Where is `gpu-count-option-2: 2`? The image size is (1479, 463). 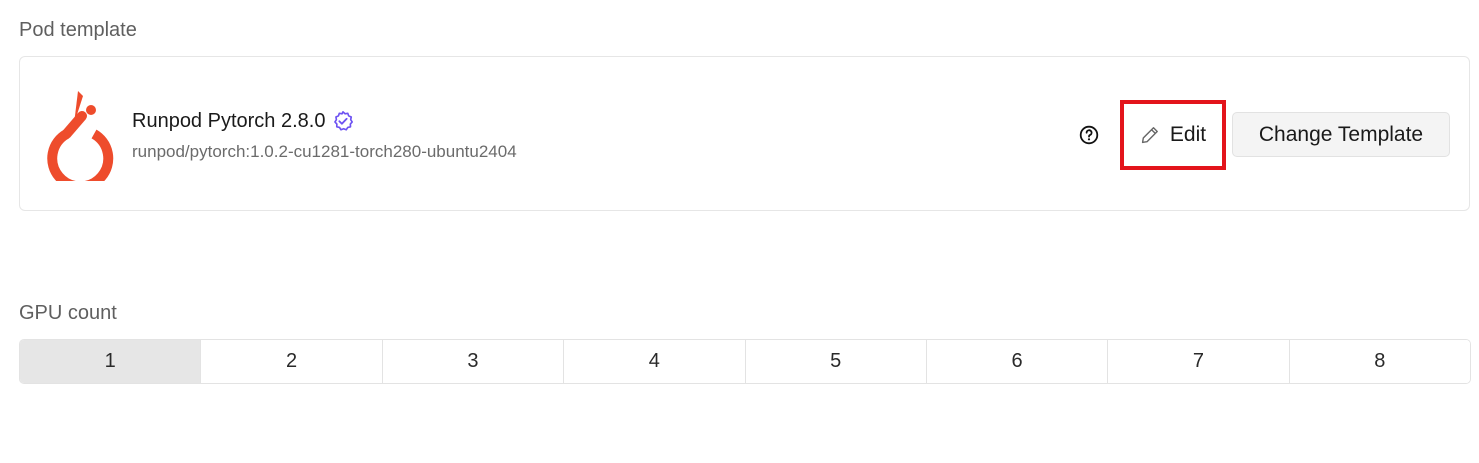 gpu-count-option-2: 2 is located at coordinates (291, 361).